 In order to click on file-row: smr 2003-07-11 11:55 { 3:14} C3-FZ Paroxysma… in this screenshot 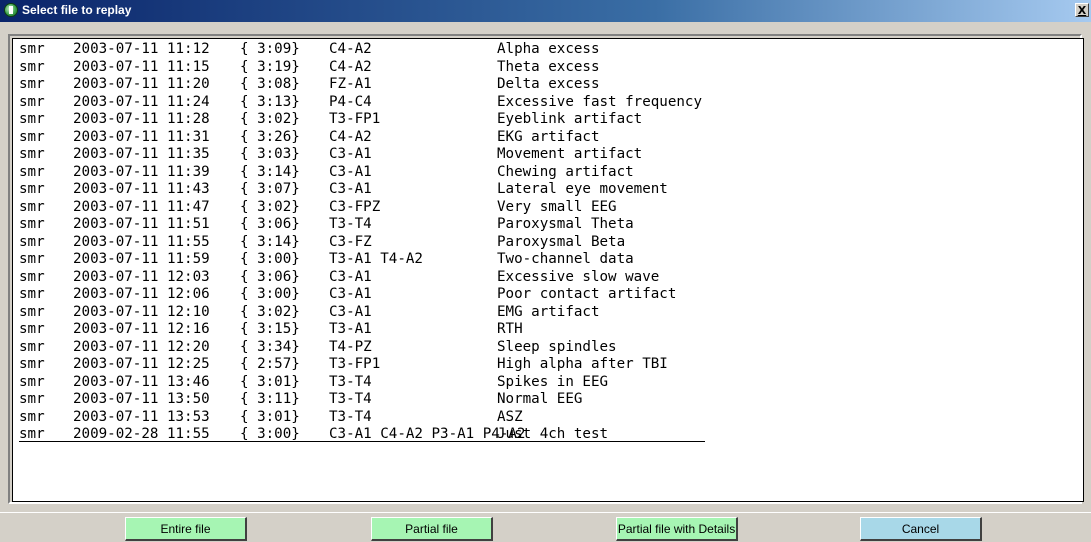, I will do `click(548, 242)`.